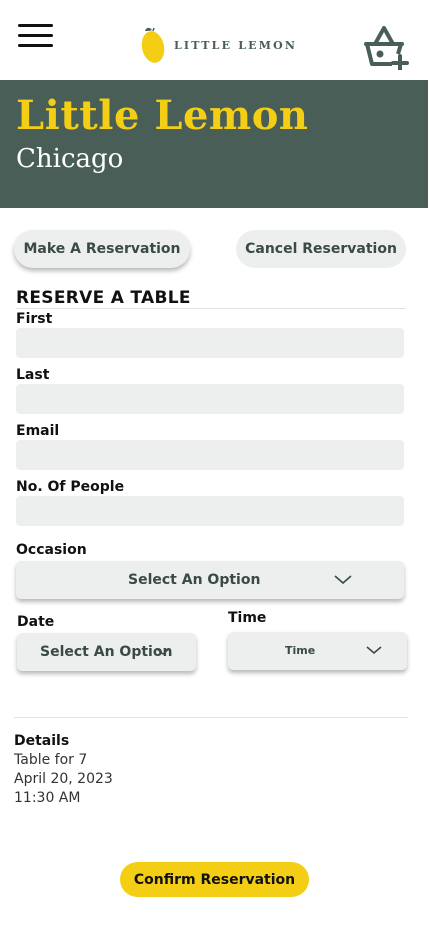 This screenshot has height=926, width=428. Describe the element at coordinates (194, 580) in the screenshot. I see `occasion-selected-value: Select An Option` at that location.